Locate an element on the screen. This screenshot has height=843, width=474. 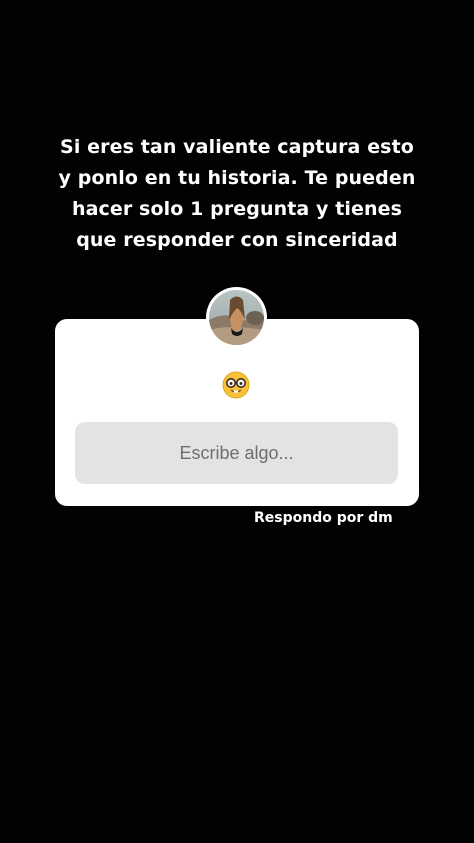
headline-line: Si eres tan valiente captura esto is located at coordinates (237, 147).